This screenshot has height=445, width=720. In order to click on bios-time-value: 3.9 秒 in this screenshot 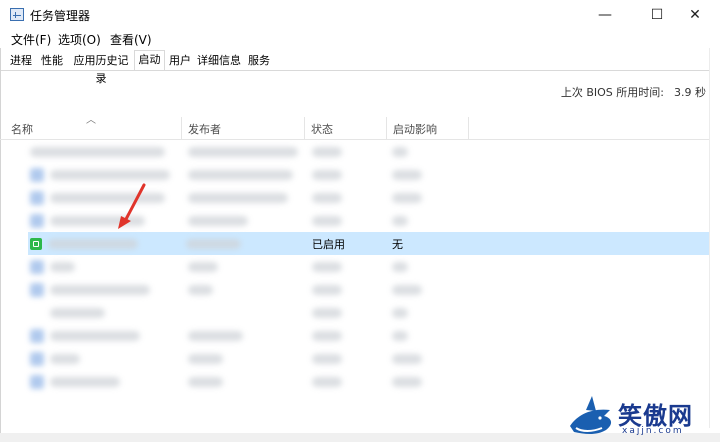, I will do `click(690, 92)`.